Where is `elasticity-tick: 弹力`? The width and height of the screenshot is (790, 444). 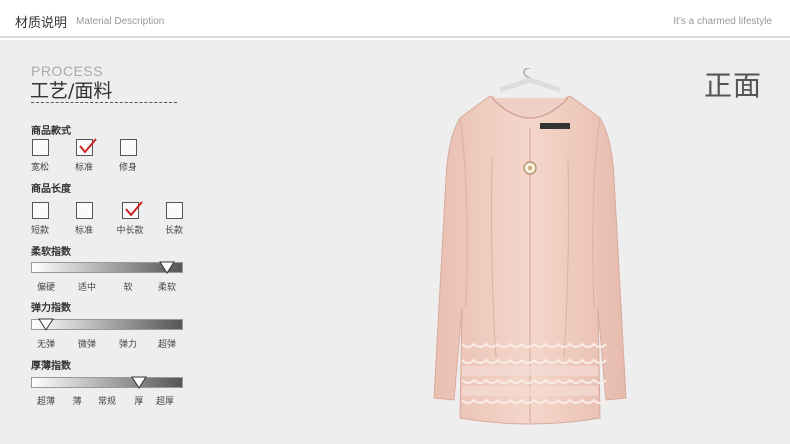 elasticity-tick: 弹力 is located at coordinates (128, 345).